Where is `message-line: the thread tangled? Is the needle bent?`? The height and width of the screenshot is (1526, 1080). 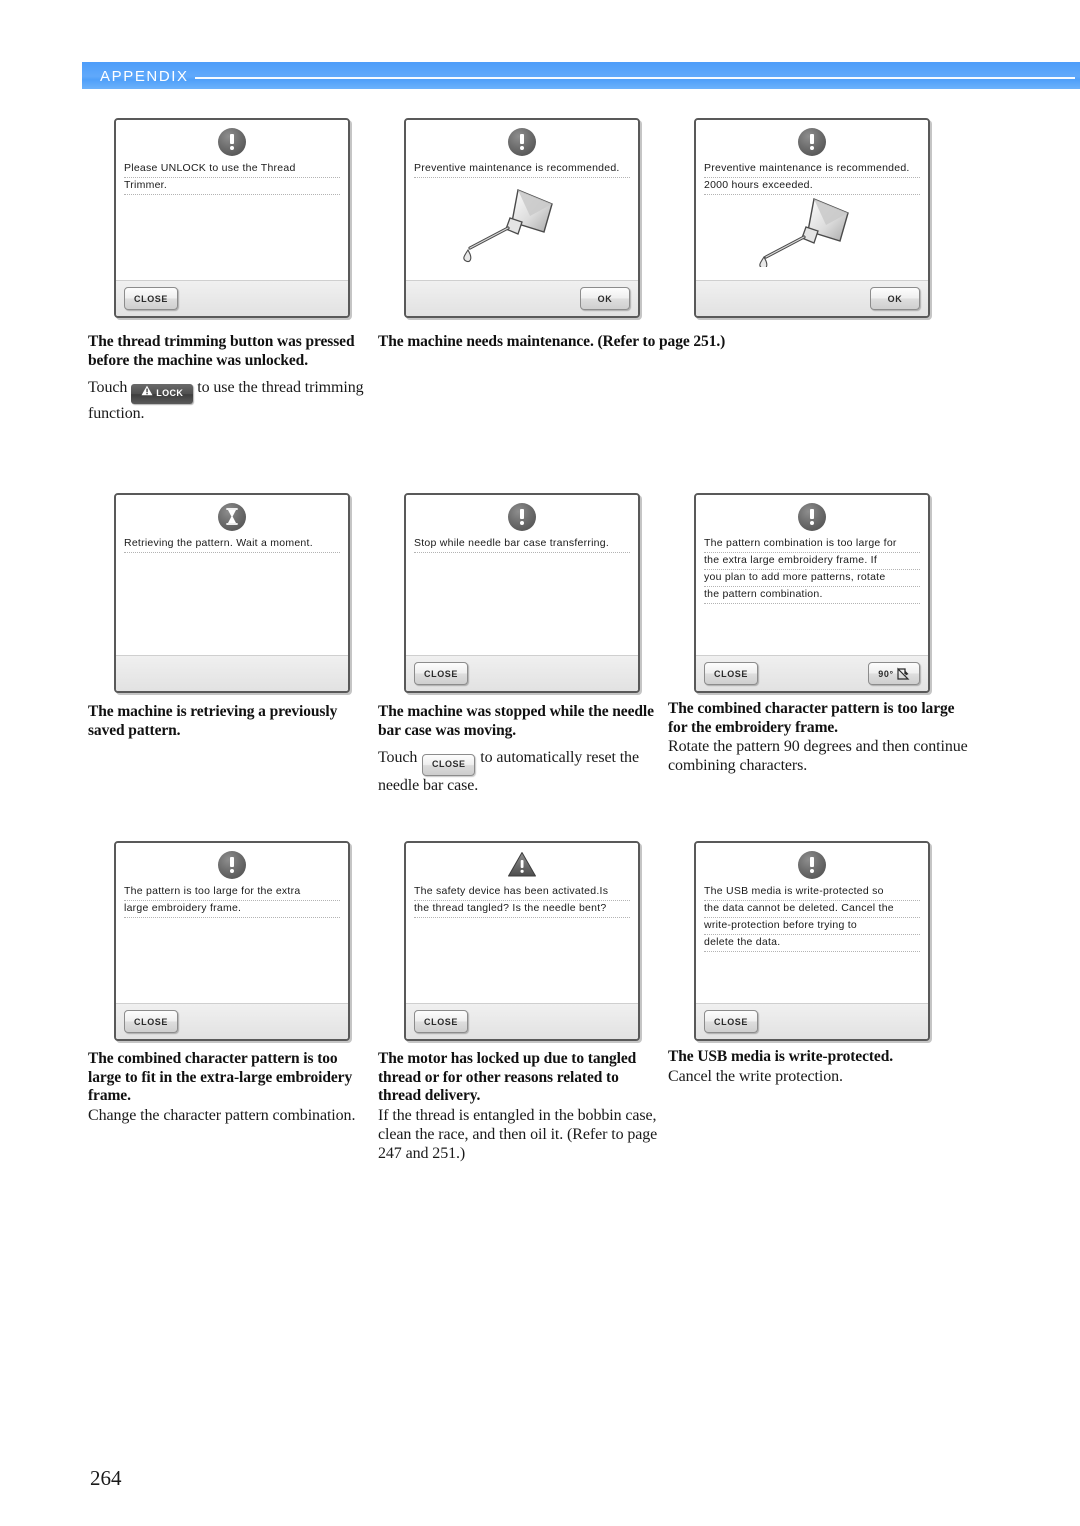 message-line: the thread tangled? Is the needle bent? is located at coordinates (522, 909).